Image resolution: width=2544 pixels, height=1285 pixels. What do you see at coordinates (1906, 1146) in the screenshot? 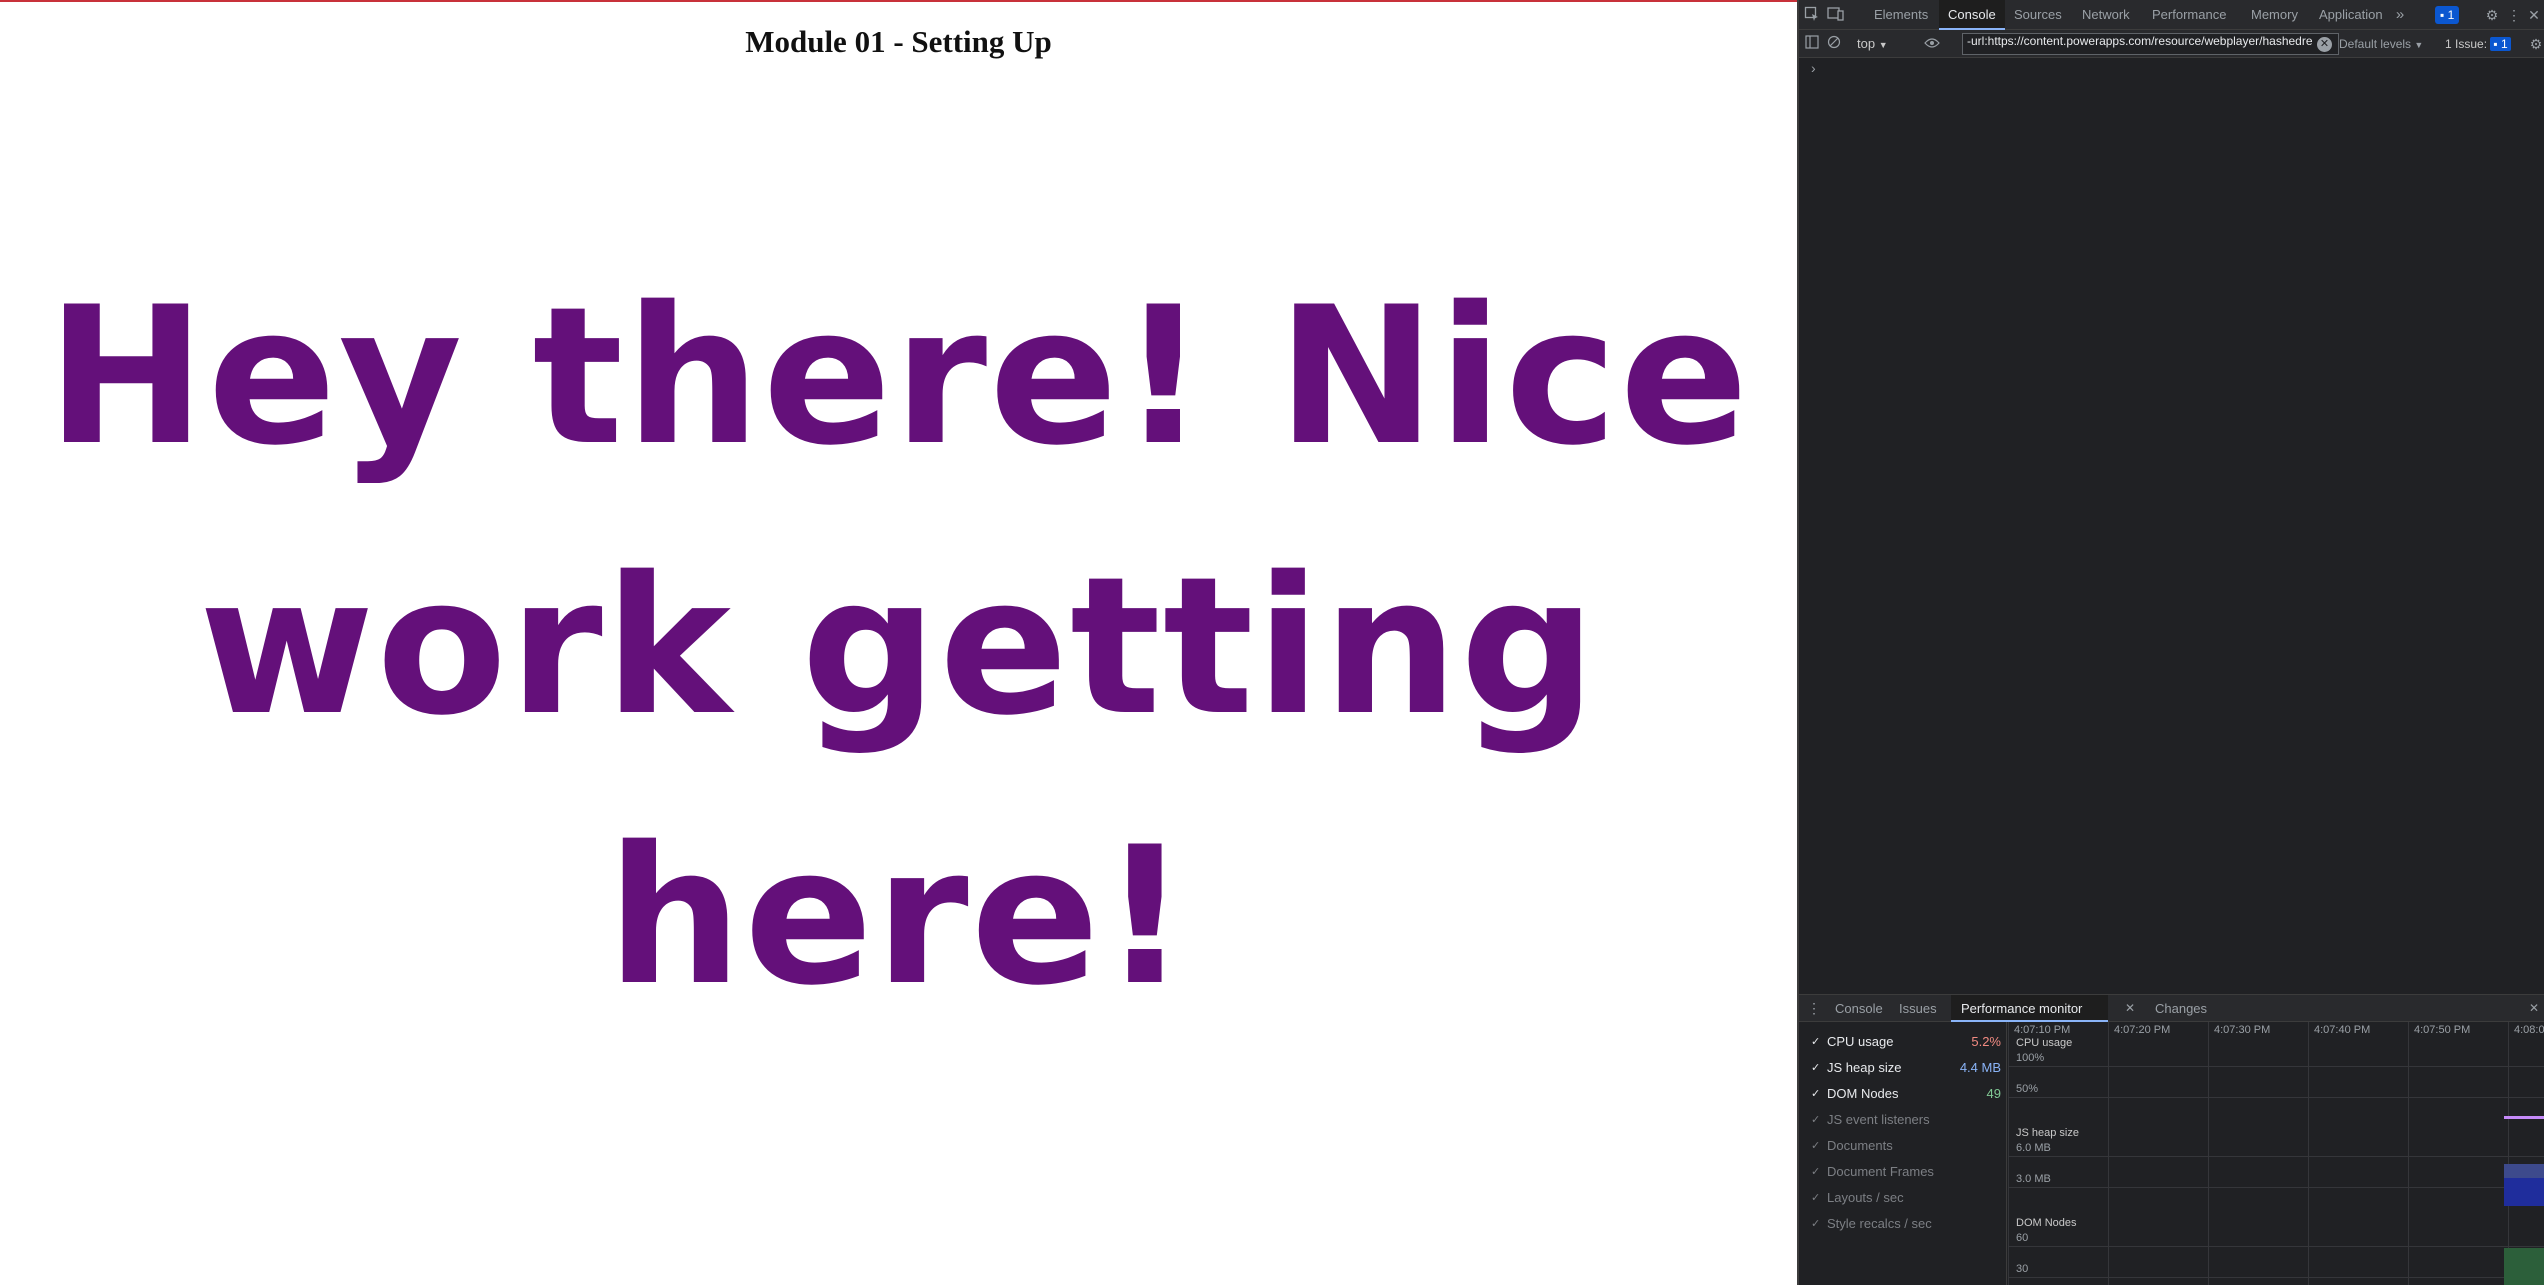
I see `metric-documents: ✓ Documents` at bounding box center [1906, 1146].